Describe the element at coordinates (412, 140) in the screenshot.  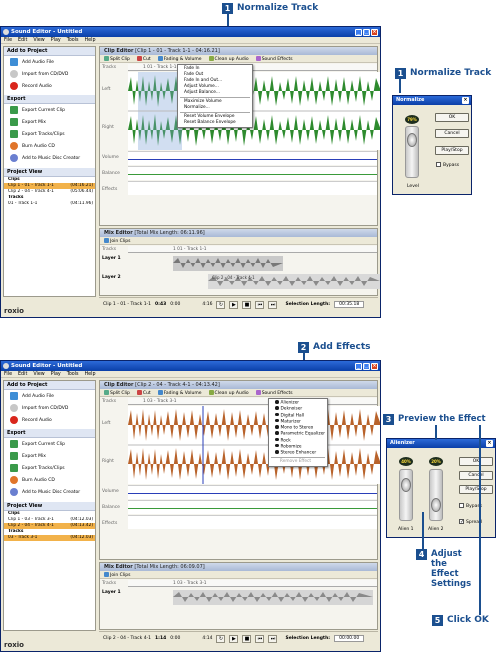
I see `level-slider-thumb` at that location.